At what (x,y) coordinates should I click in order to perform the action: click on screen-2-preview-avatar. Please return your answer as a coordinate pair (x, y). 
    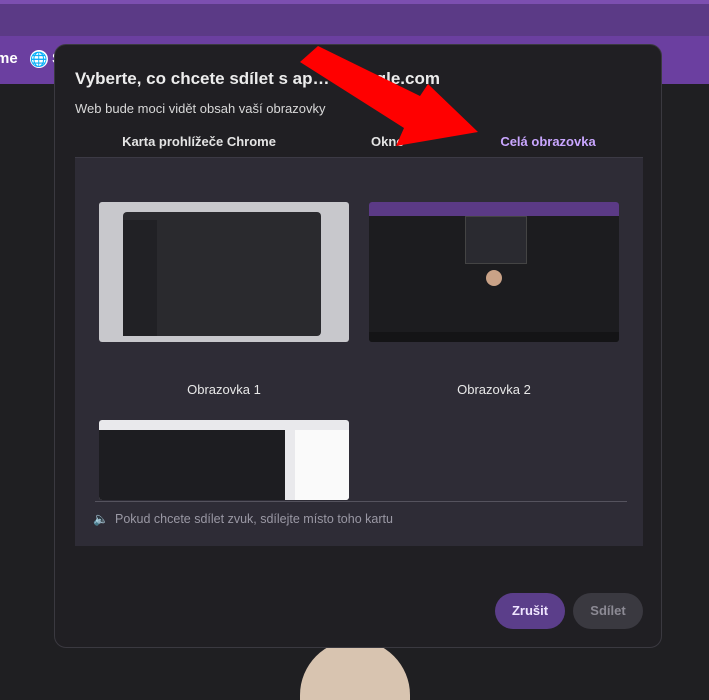
    Looking at the image, I should click on (494, 278).